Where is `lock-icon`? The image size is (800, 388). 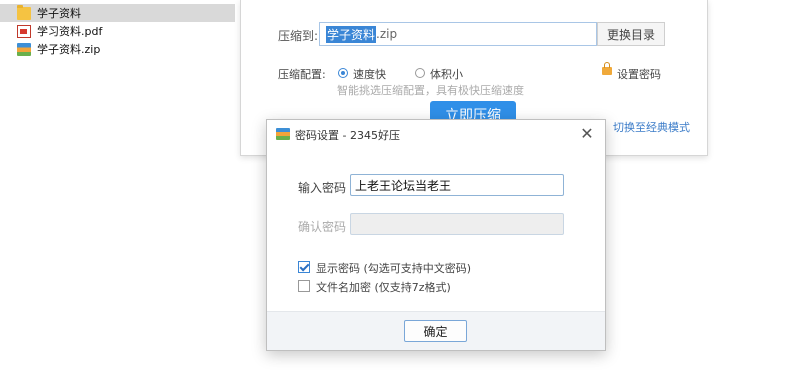 lock-icon is located at coordinates (607, 68).